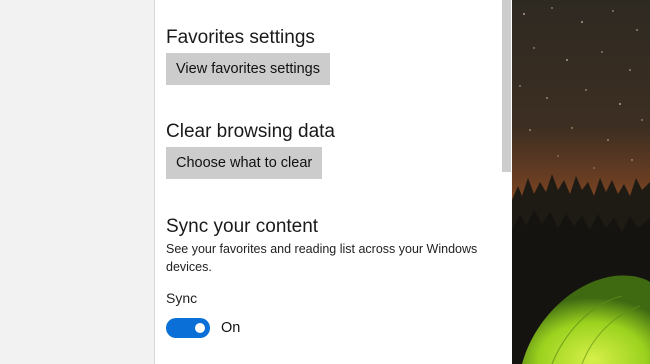 The width and height of the screenshot is (650, 364). Describe the element at coordinates (250, 131) in the screenshot. I see `clear-browsing-data-heading: Clear browsing data` at that location.